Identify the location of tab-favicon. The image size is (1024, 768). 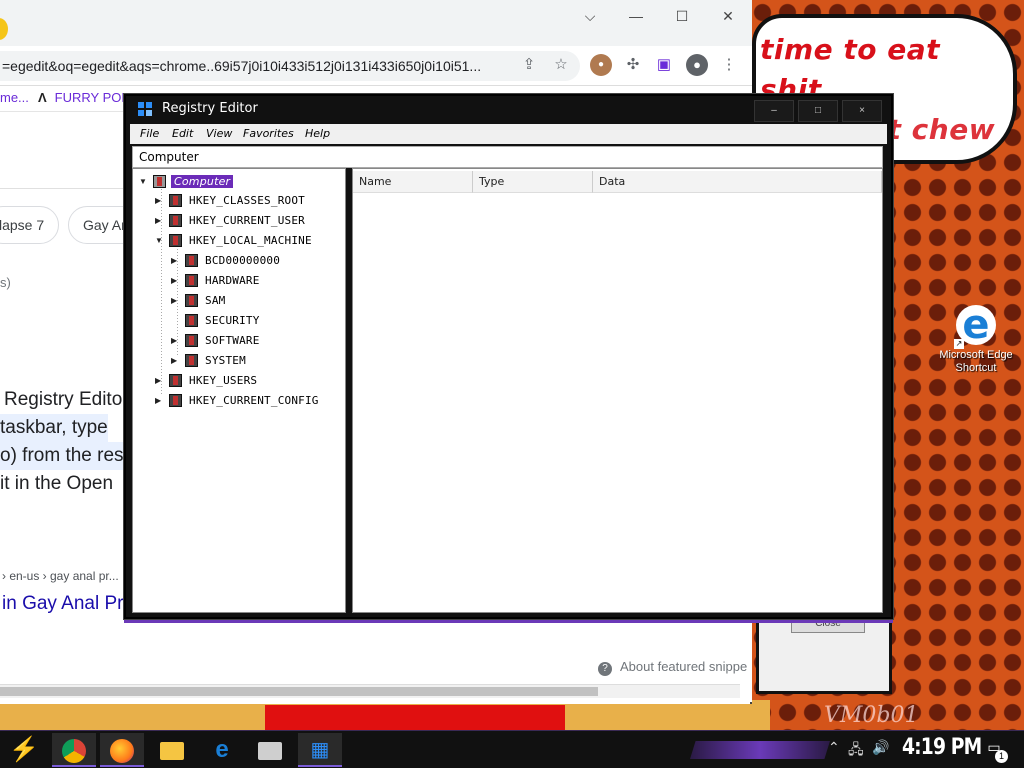
(4, 29).